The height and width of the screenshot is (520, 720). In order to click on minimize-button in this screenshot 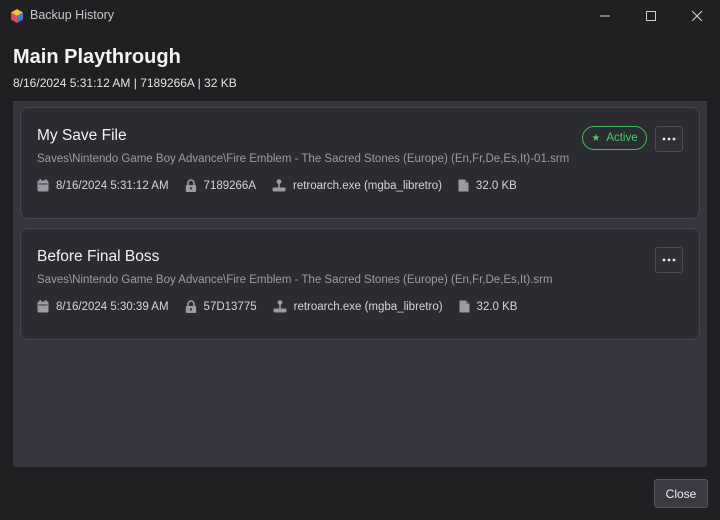, I will do `click(605, 16)`.